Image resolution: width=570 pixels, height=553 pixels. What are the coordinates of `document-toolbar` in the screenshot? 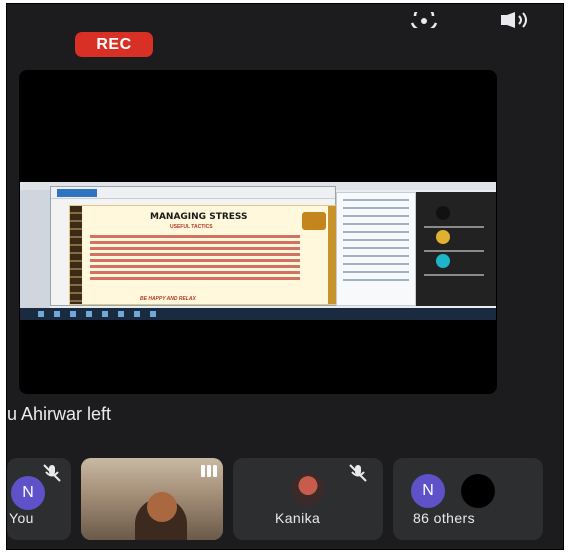 It's located at (193, 193).